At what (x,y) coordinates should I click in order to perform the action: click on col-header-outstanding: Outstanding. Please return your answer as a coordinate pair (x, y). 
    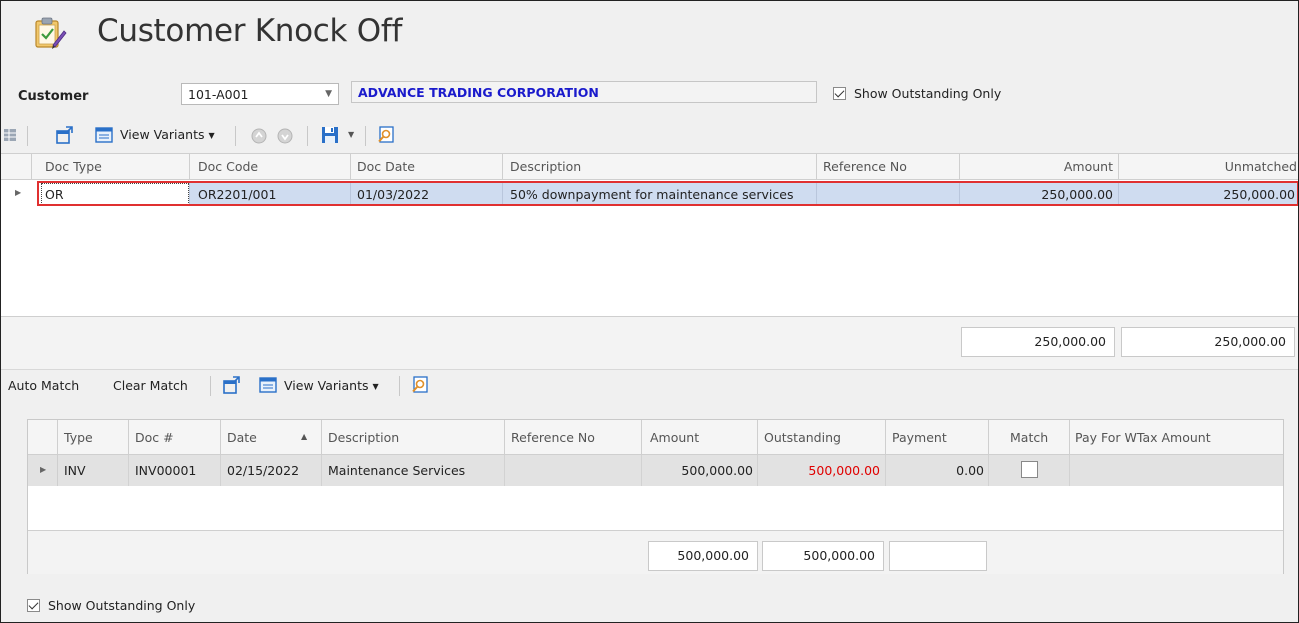
    Looking at the image, I should click on (802, 437).